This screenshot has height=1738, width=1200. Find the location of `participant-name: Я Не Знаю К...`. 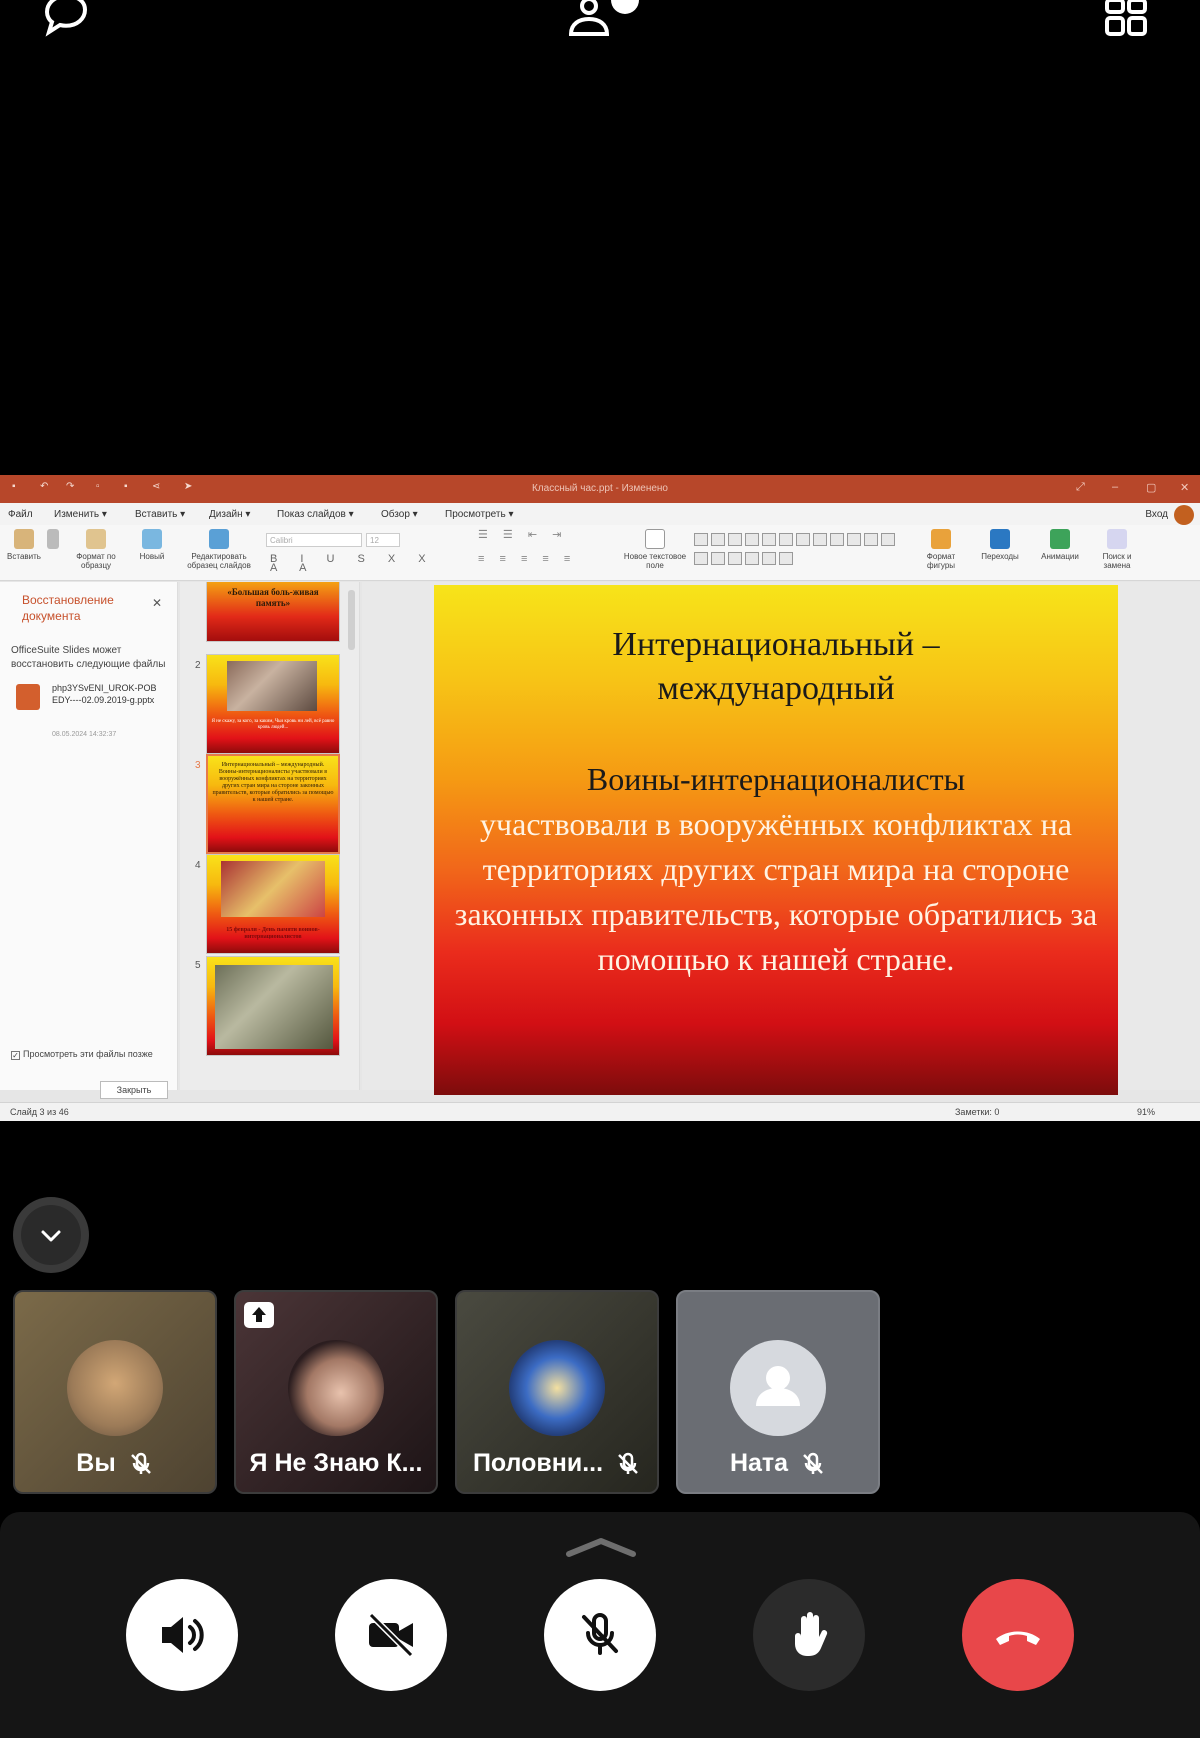

participant-name: Я Не Знаю К... is located at coordinates (336, 1463).